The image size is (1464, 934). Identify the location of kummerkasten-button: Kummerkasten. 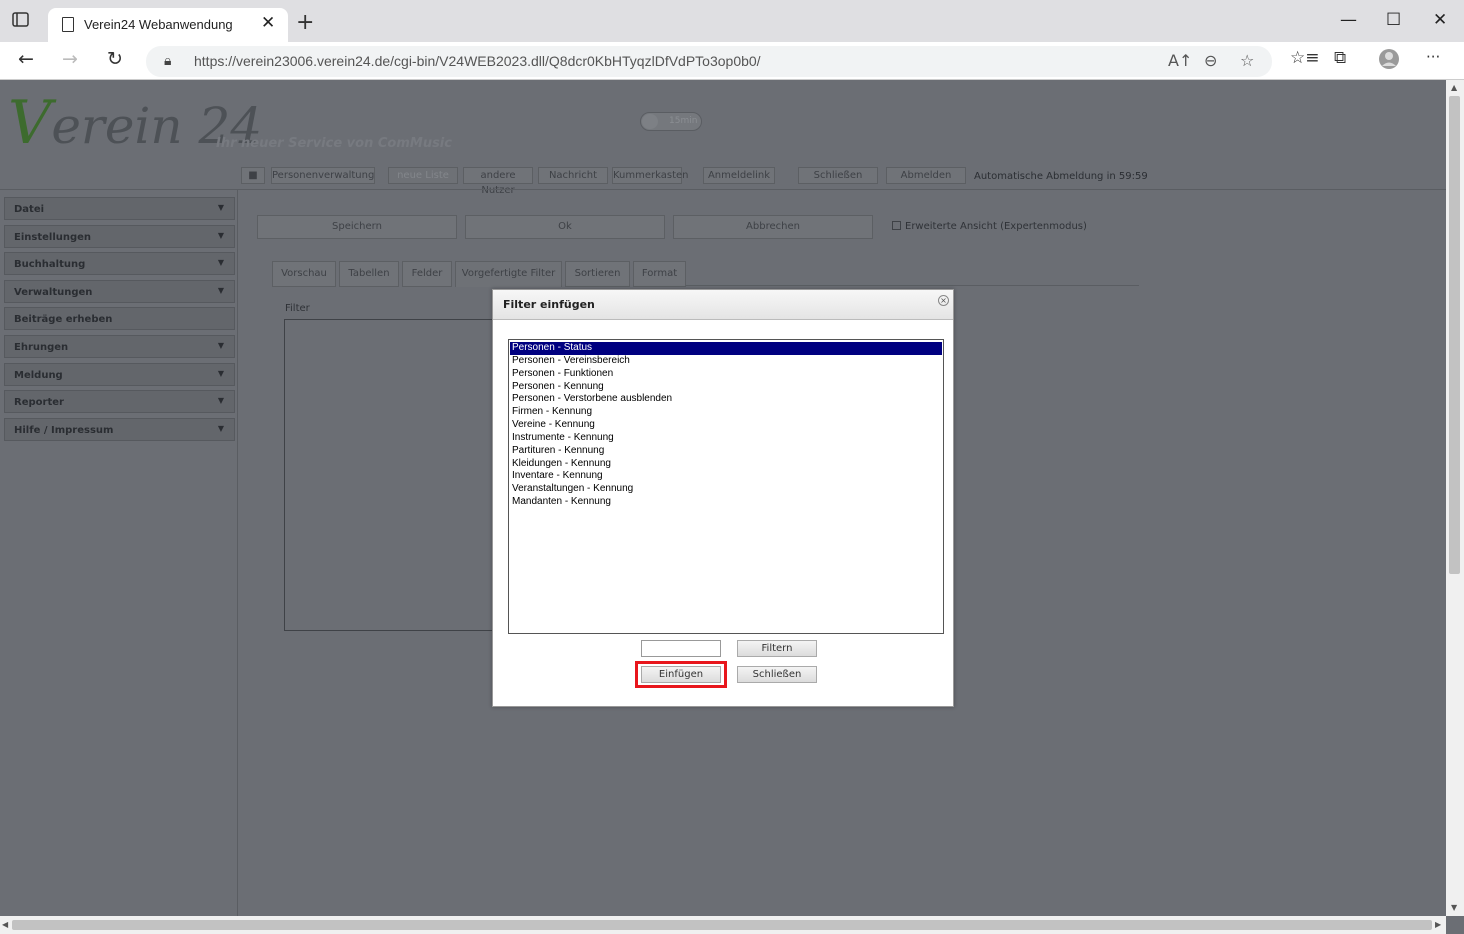
(650, 175).